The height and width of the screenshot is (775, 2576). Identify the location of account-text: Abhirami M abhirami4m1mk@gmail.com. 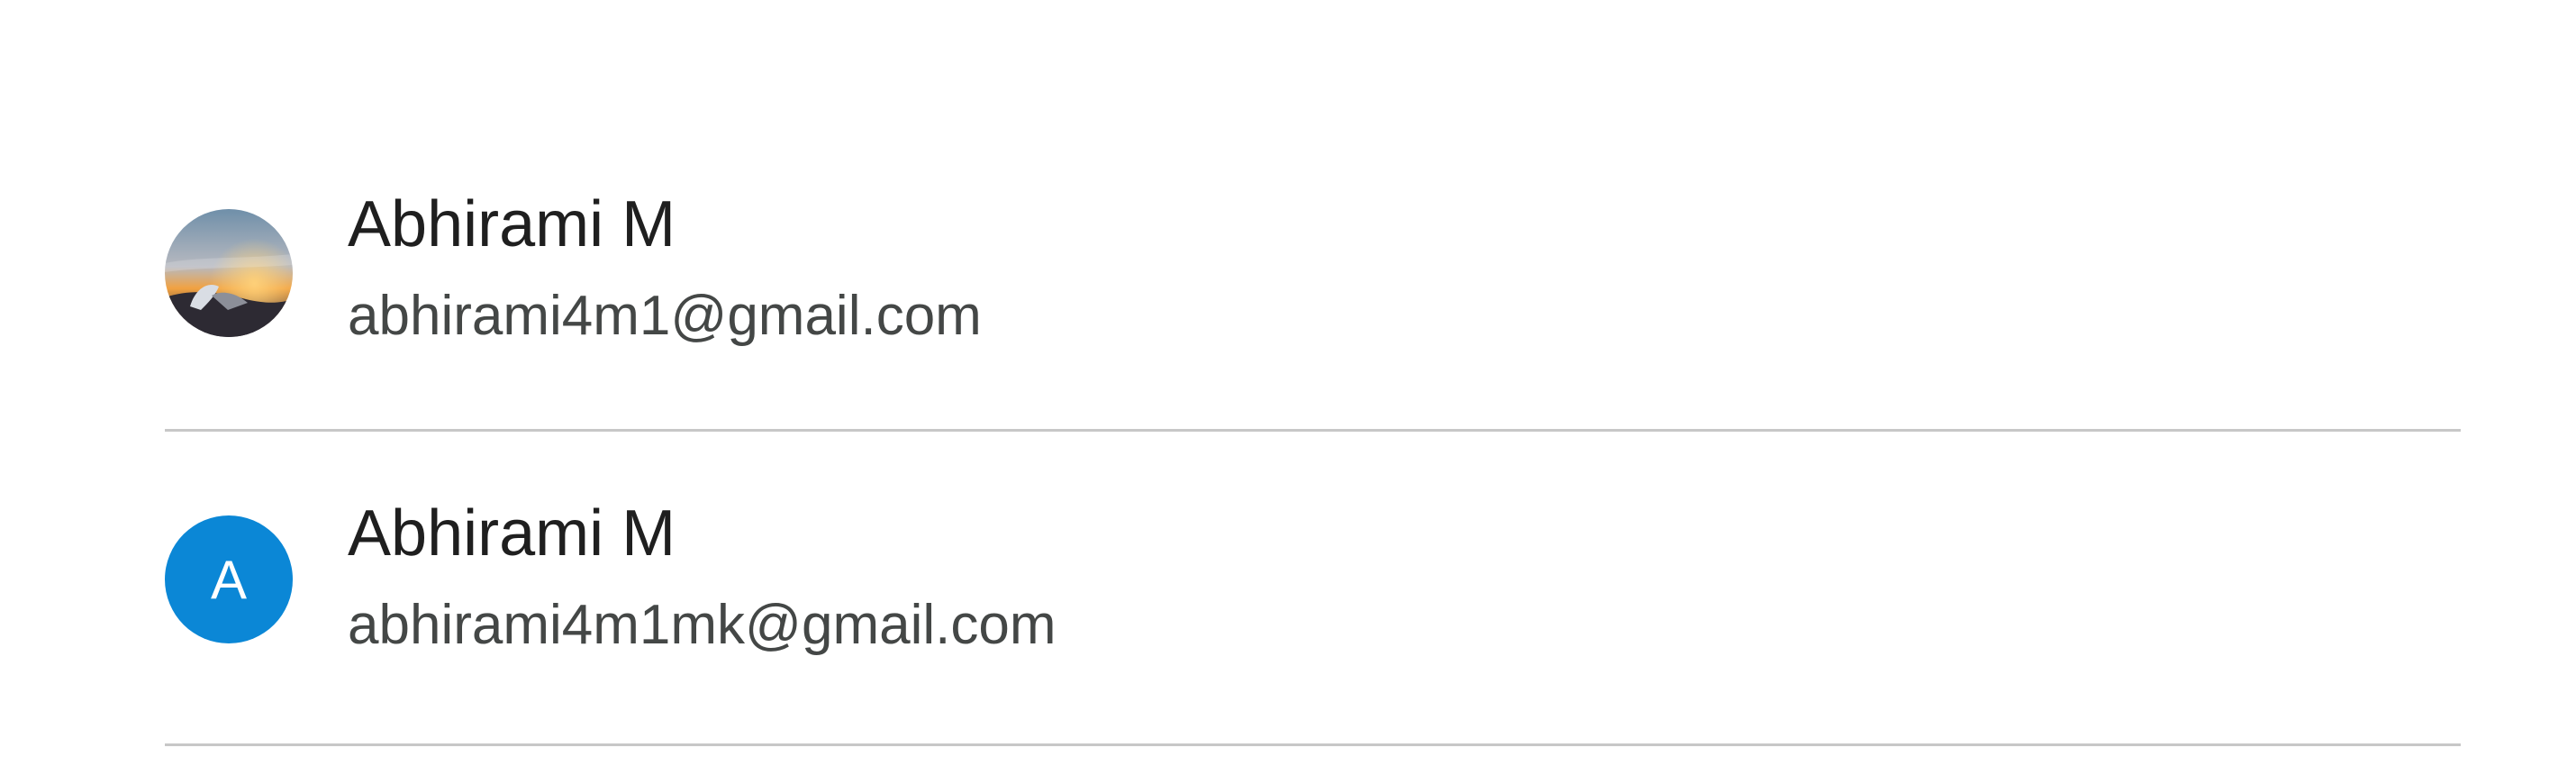
(702, 577).